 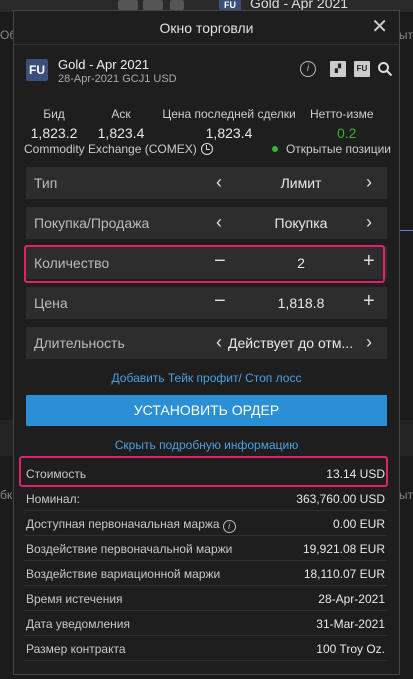 What do you see at coordinates (54, 114) in the screenshot?
I see `bid-label: Бид` at bounding box center [54, 114].